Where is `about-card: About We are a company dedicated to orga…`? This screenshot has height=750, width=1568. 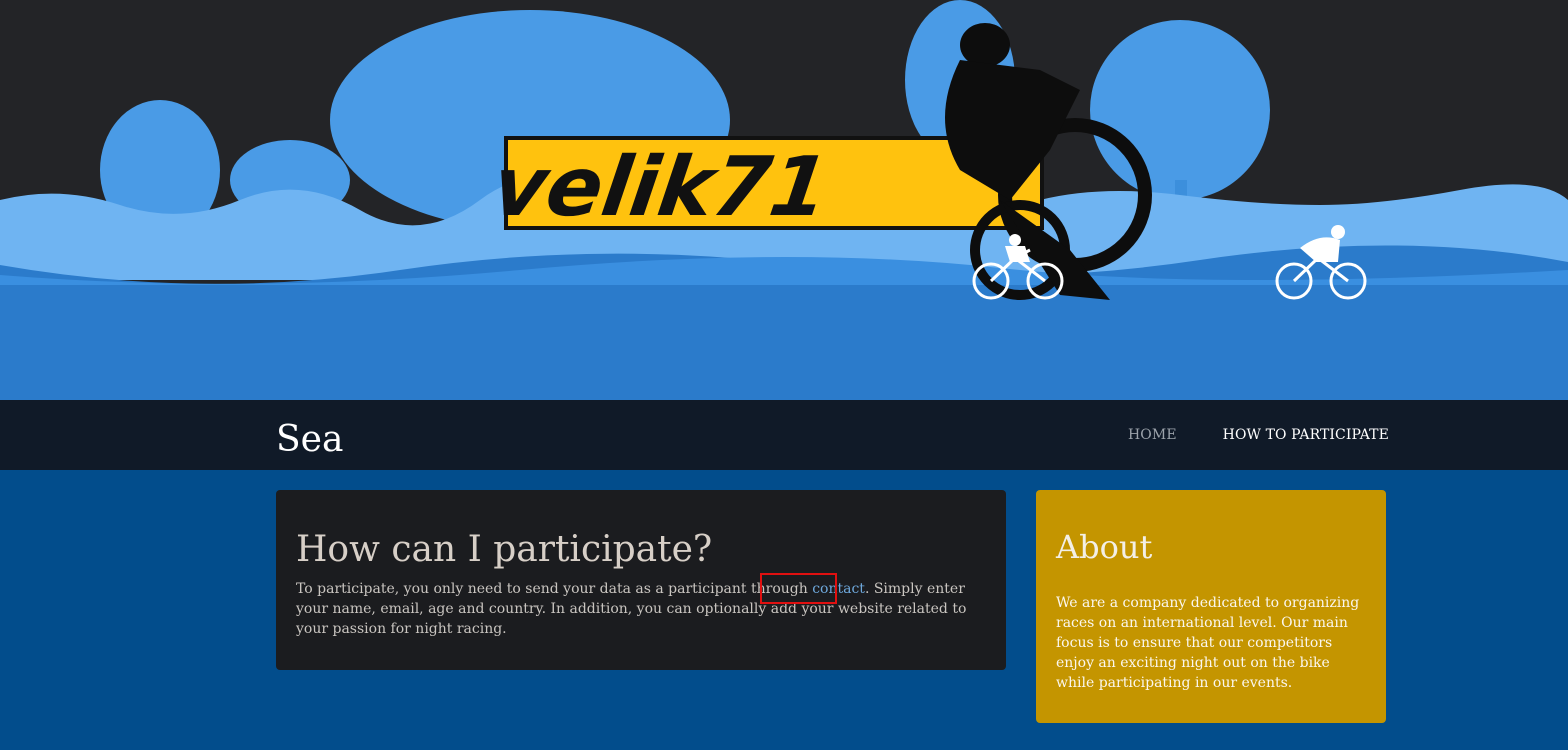
about-card: About We are a company dedicated to orga… is located at coordinates (1211, 606).